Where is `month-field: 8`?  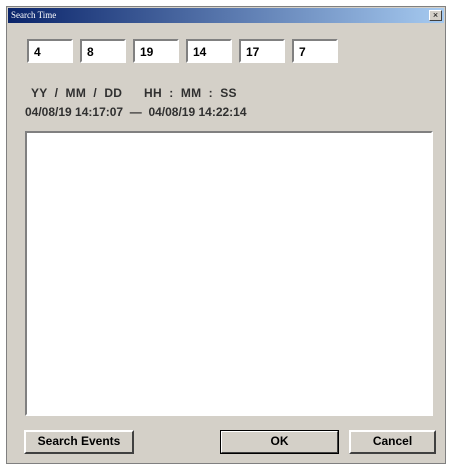 month-field: 8 is located at coordinates (103, 51).